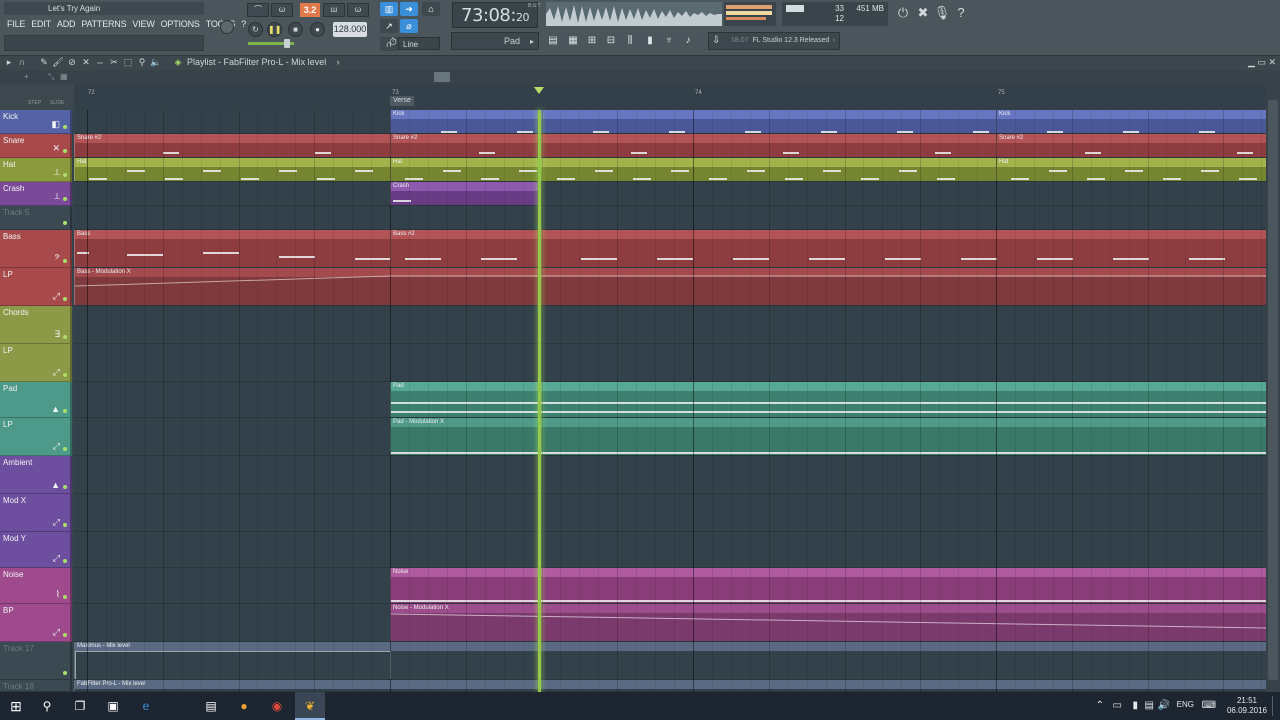 The height and width of the screenshot is (720, 1280). Describe the element at coordinates (1185, 704) in the screenshot. I see `language-indicator: ENG` at that location.